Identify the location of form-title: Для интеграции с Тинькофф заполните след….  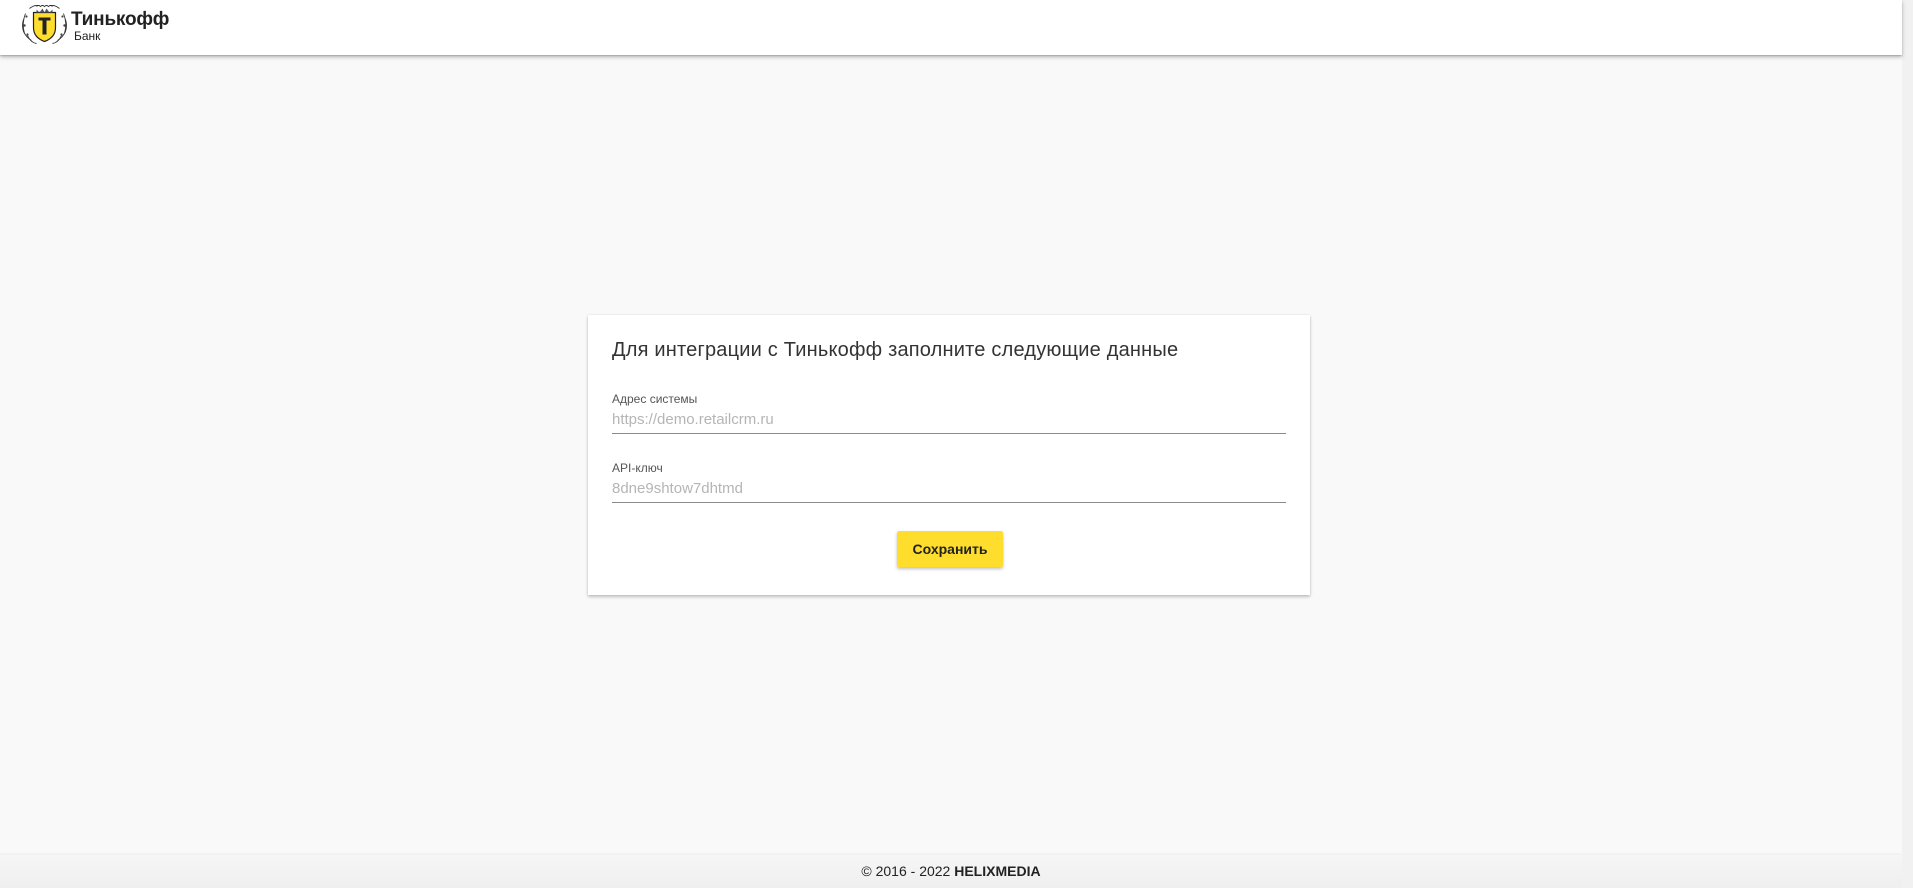
(895, 350).